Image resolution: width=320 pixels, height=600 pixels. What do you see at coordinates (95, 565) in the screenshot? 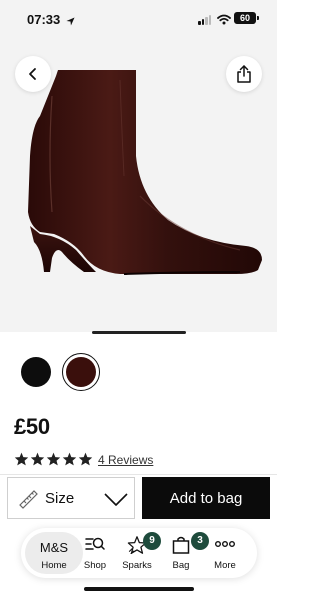
I see `nav-shop-label: Shop` at bounding box center [95, 565].